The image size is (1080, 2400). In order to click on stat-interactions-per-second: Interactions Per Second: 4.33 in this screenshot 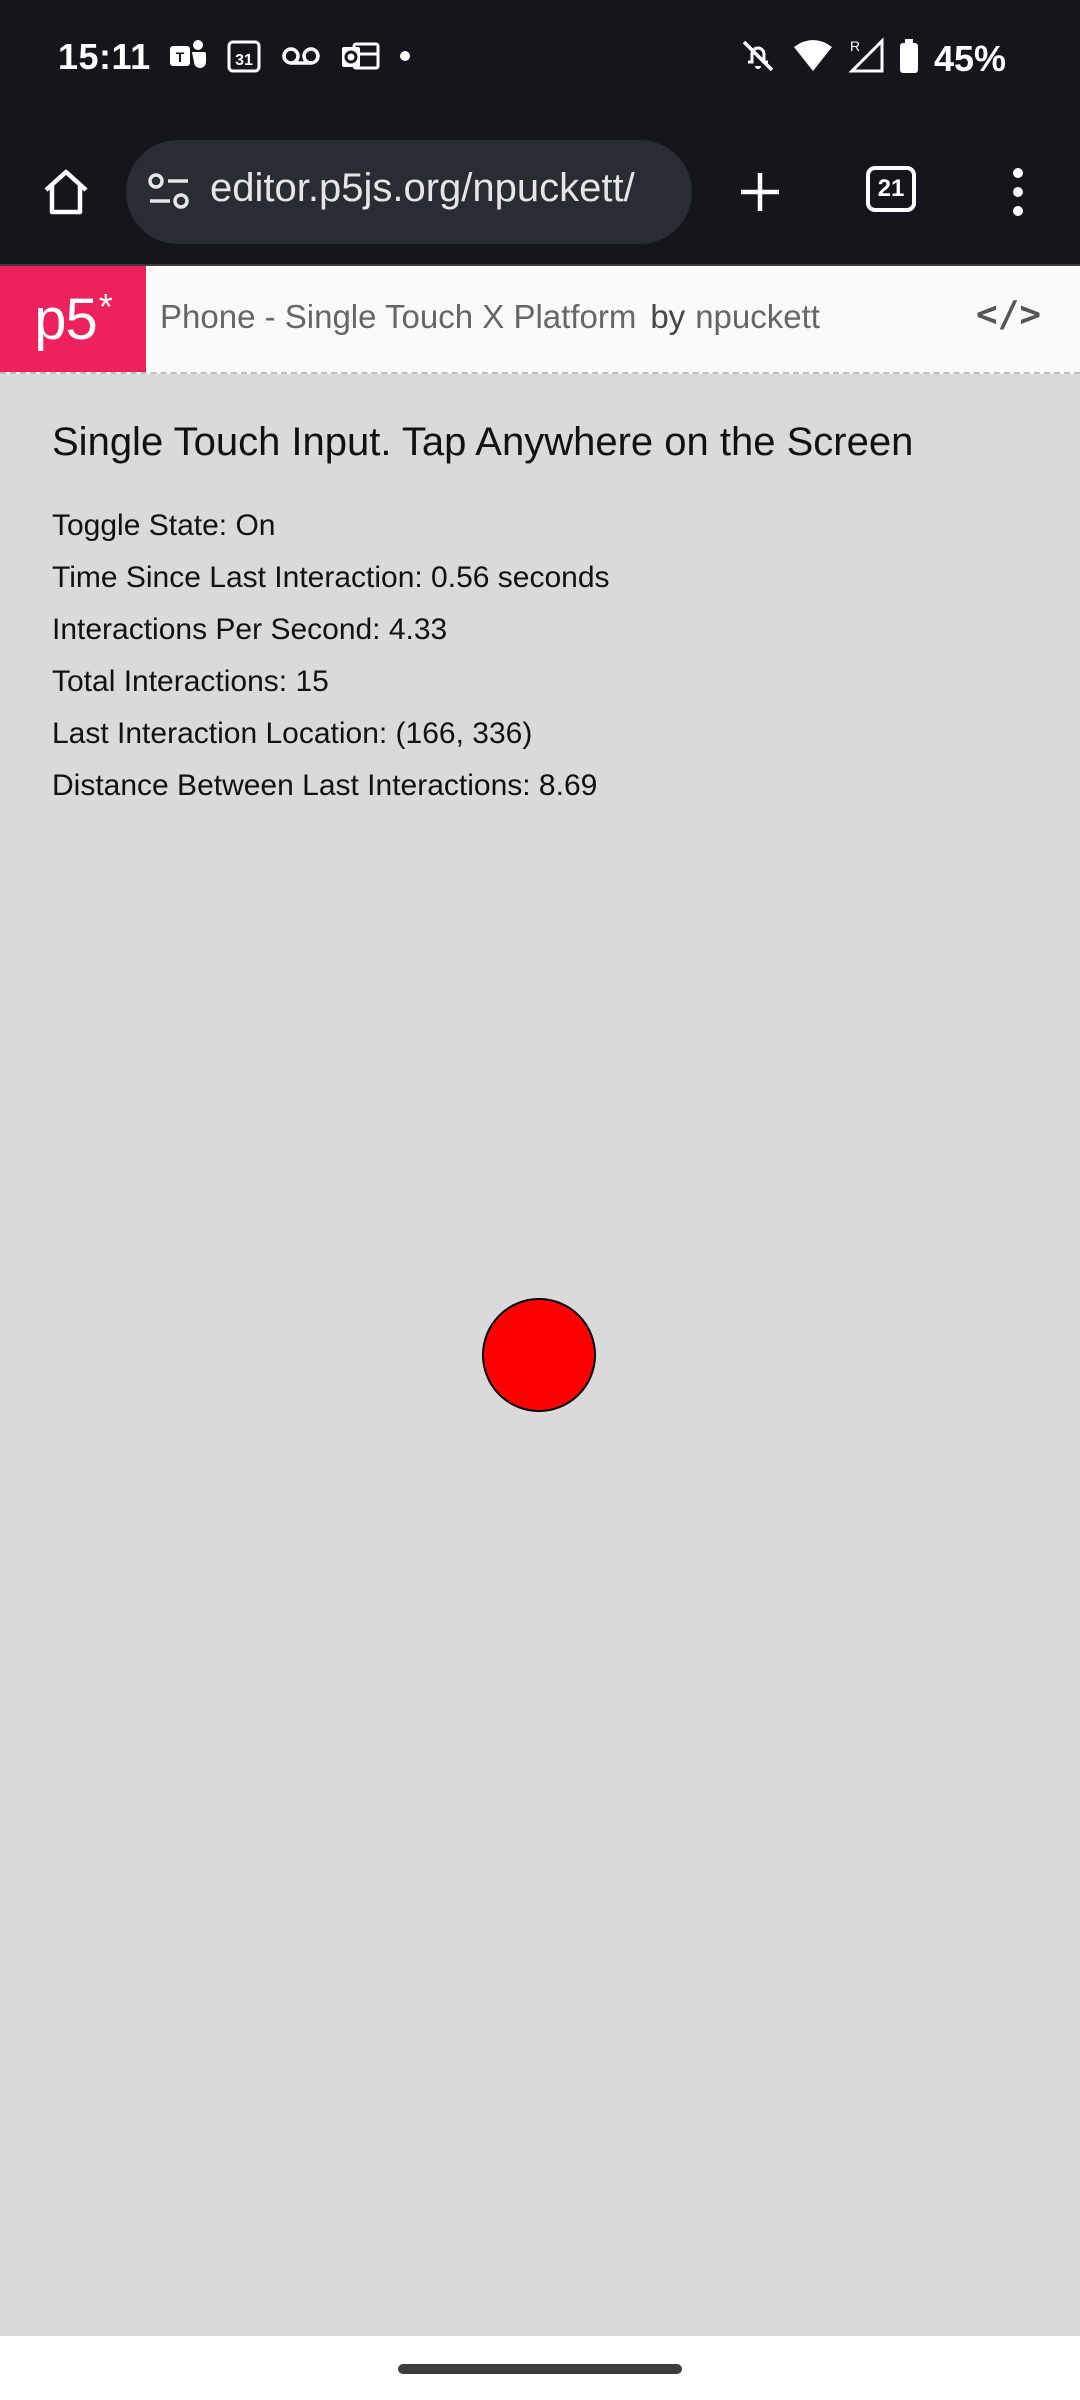, I will do `click(250, 629)`.